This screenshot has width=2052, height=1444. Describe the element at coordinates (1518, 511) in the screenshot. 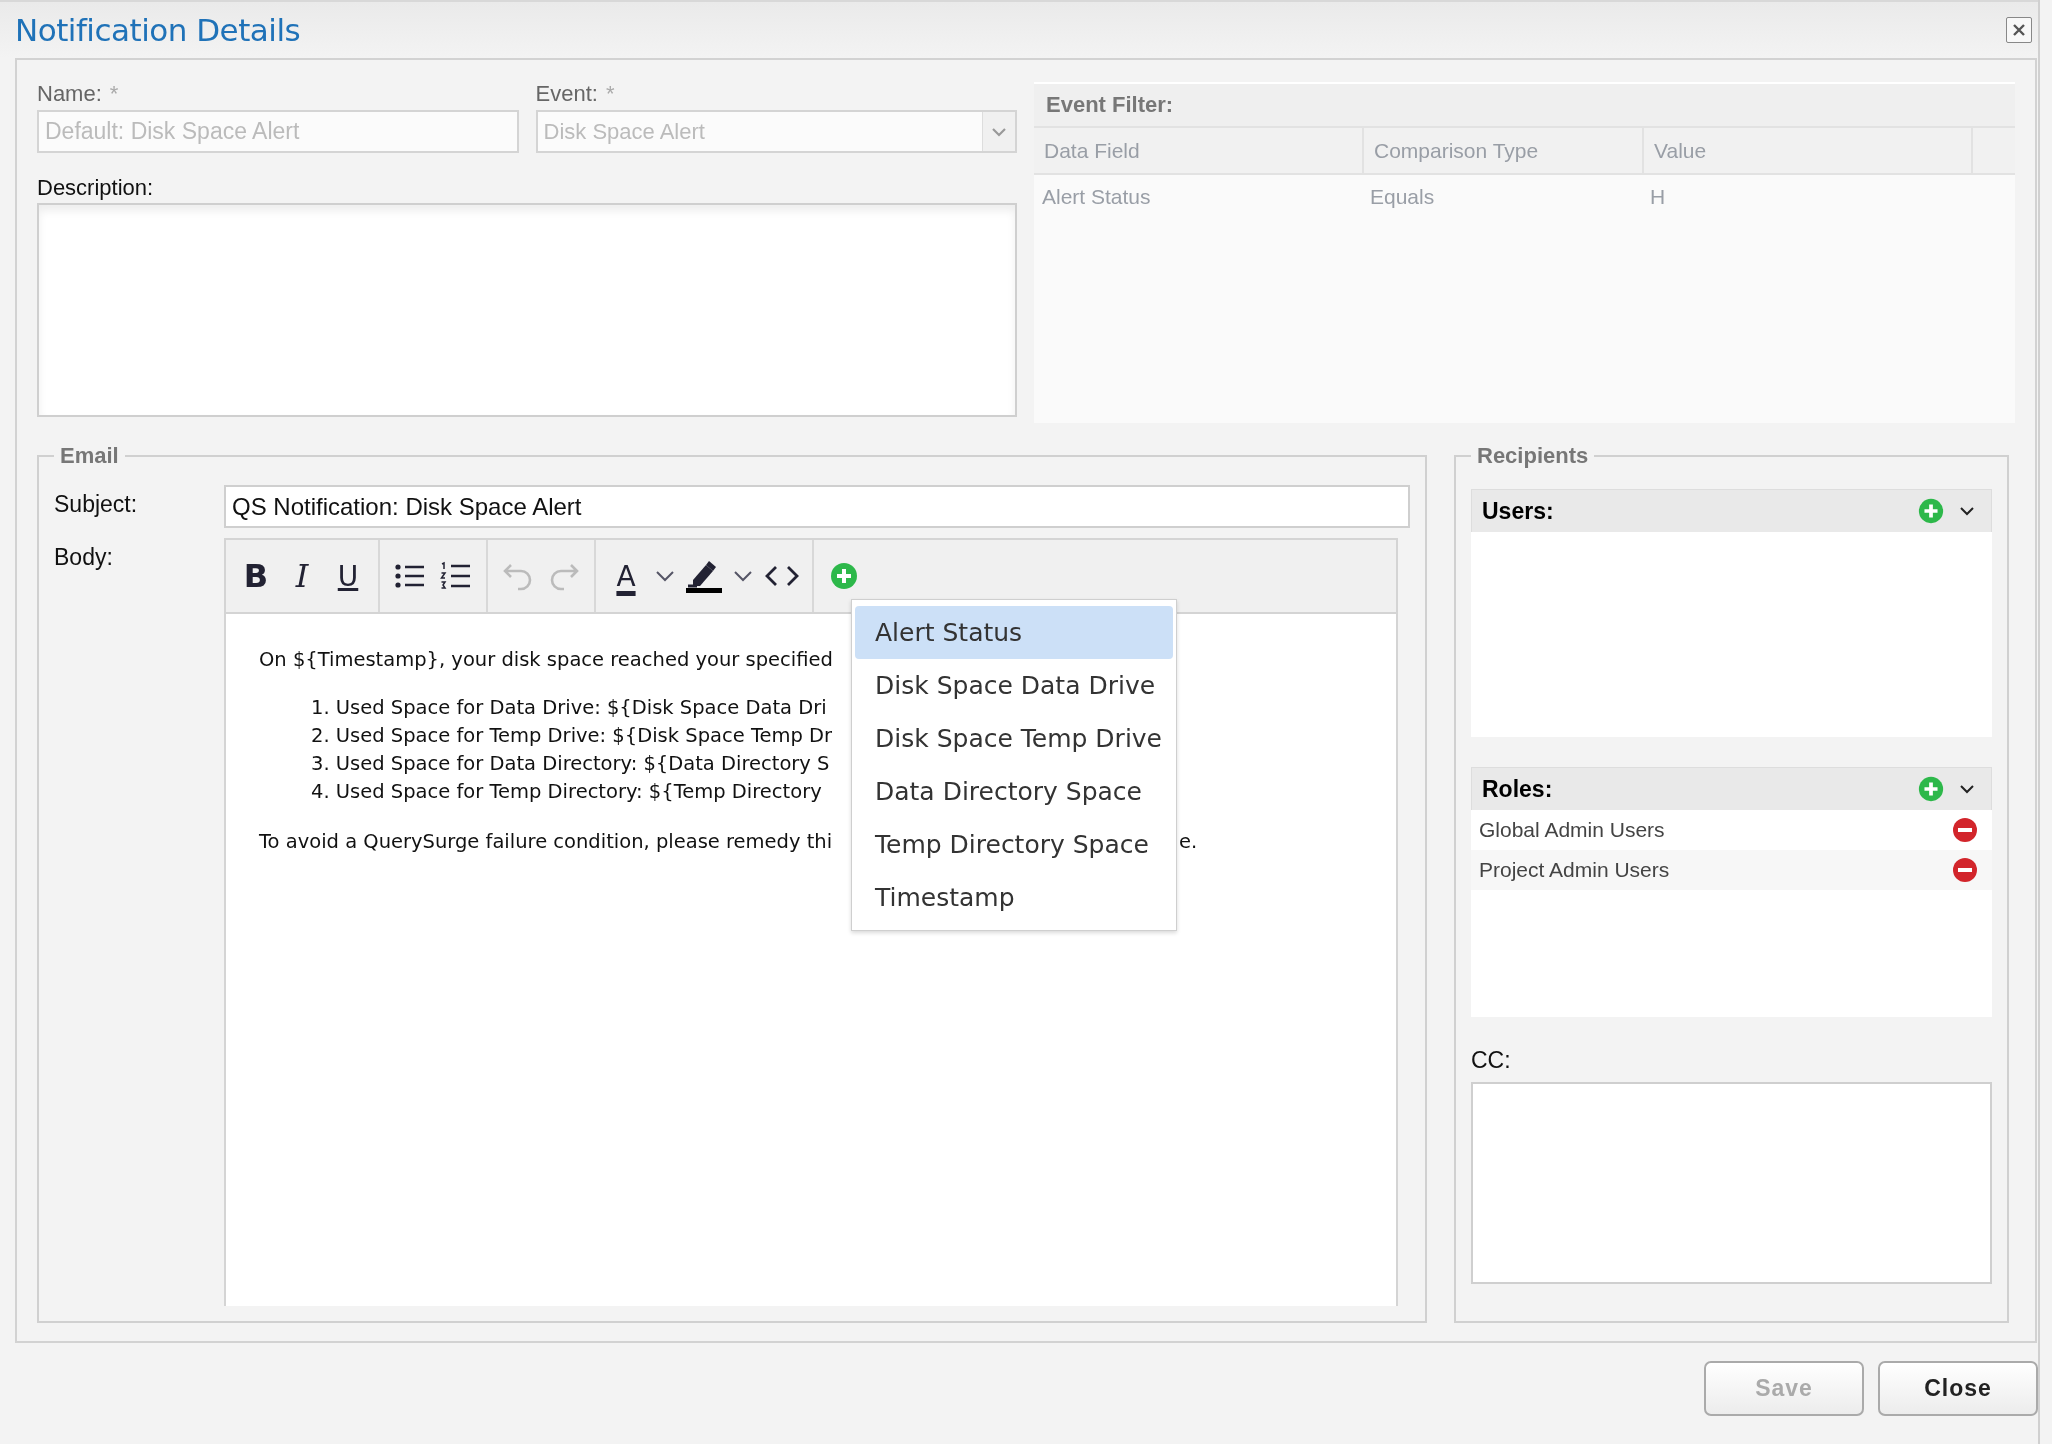

I see `list-title: Users:` at that location.